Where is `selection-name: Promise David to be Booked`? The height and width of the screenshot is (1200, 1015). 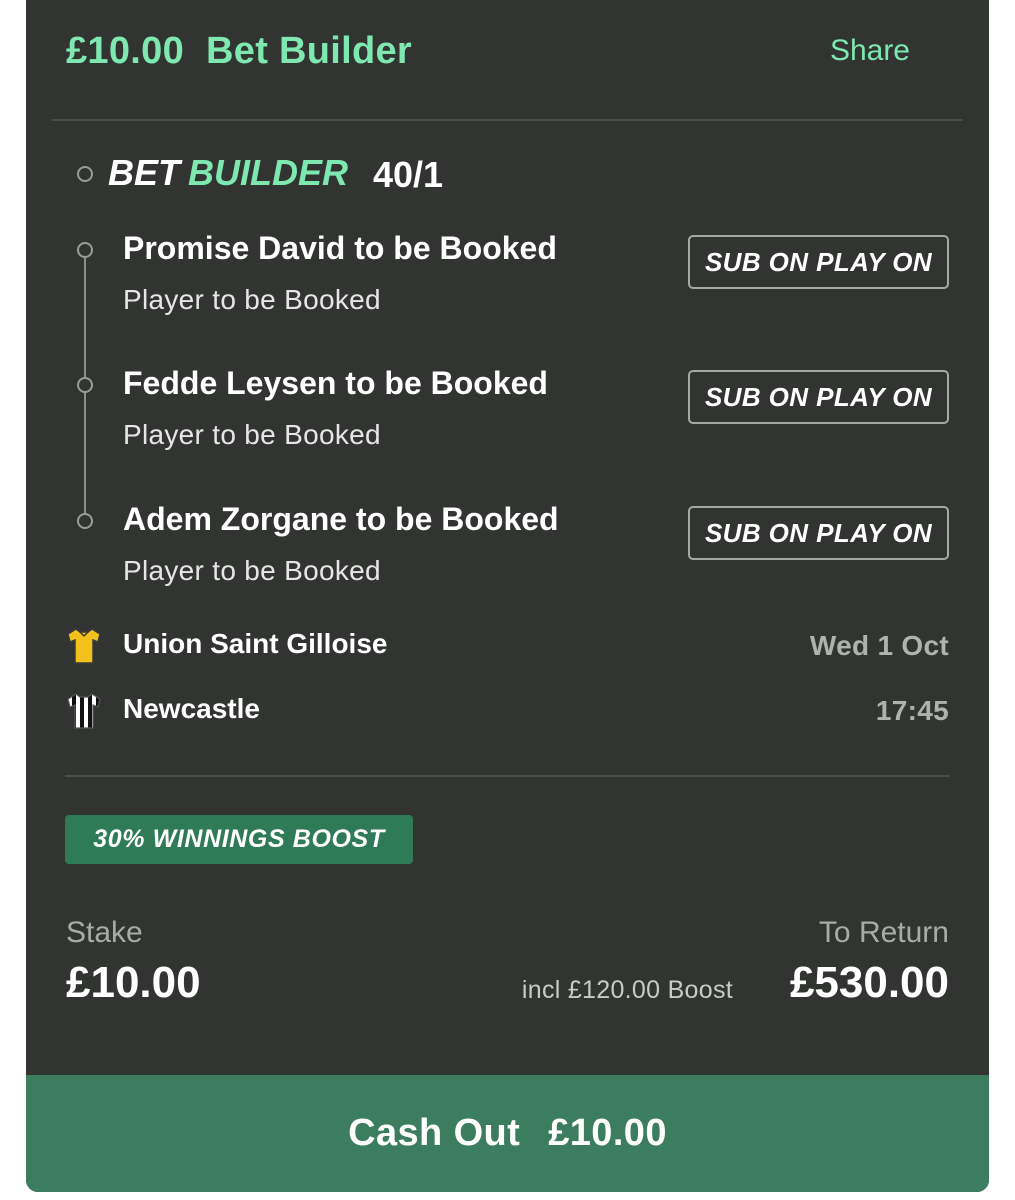
selection-name: Promise David to be Booked is located at coordinates (340, 248).